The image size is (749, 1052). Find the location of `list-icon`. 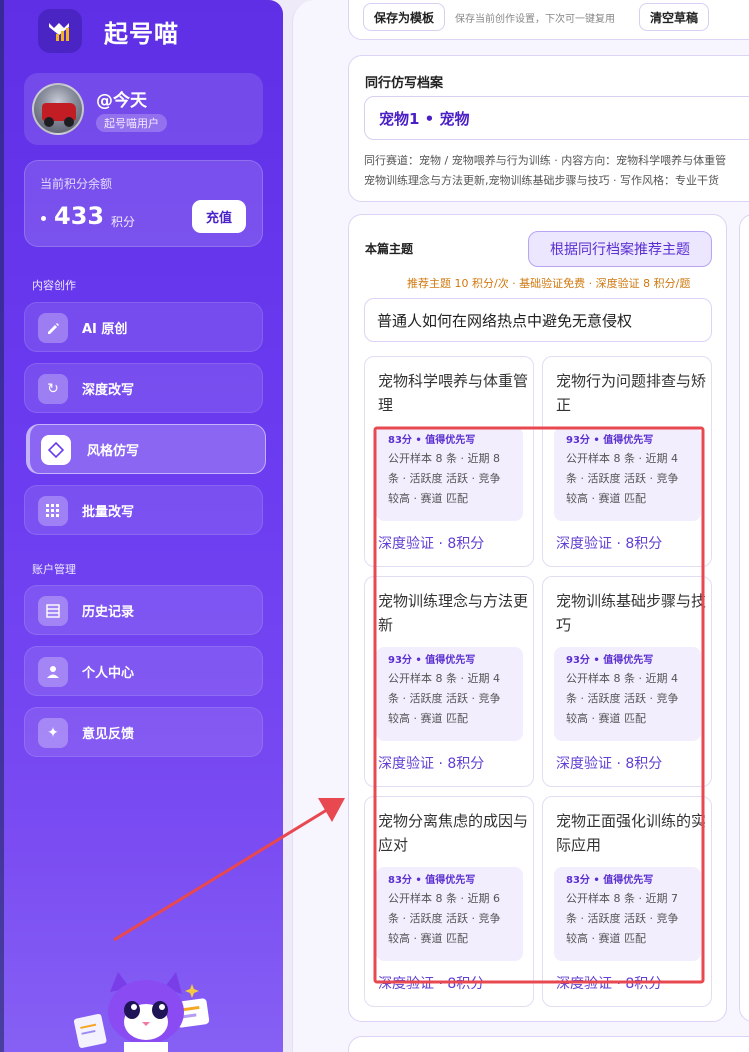

list-icon is located at coordinates (53, 611).